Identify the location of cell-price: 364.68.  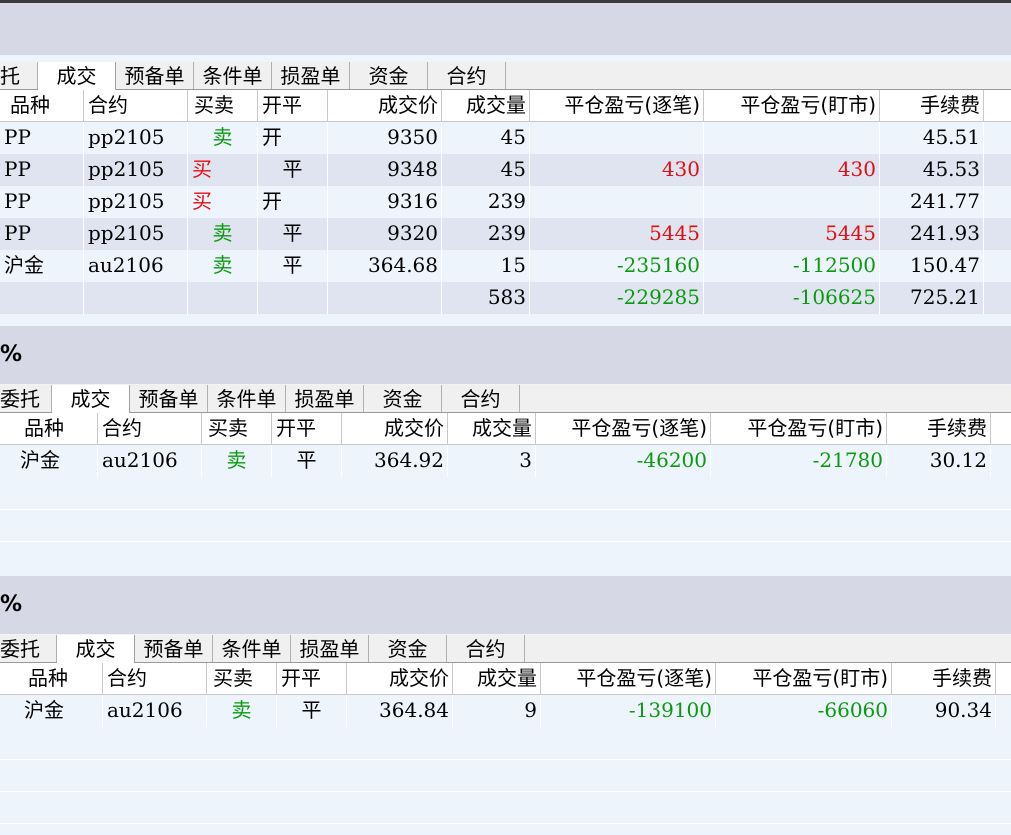
(385, 266).